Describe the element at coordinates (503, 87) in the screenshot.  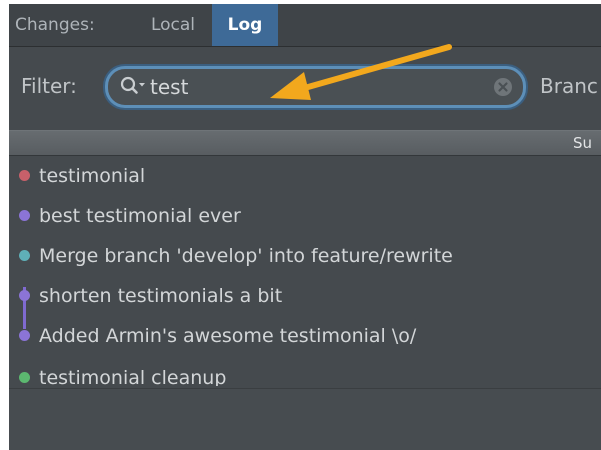
I see `clear-icon` at that location.